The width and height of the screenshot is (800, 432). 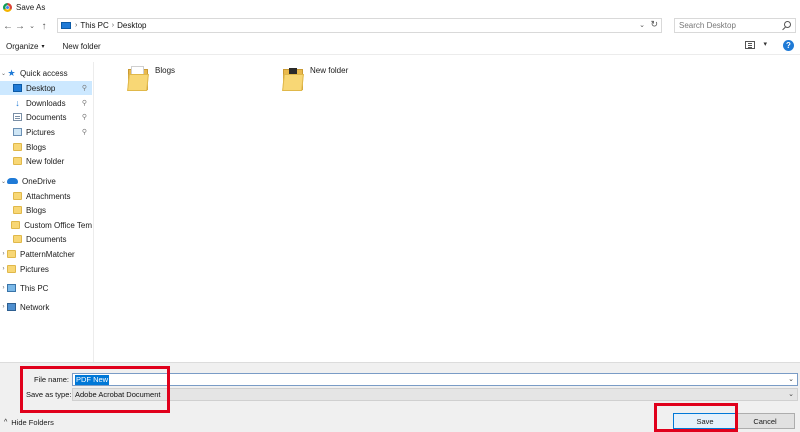 What do you see at coordinates (315, 78) in the screenshot?
I see `file-item-new-folder: New folder` at bounding box center [315, 78].